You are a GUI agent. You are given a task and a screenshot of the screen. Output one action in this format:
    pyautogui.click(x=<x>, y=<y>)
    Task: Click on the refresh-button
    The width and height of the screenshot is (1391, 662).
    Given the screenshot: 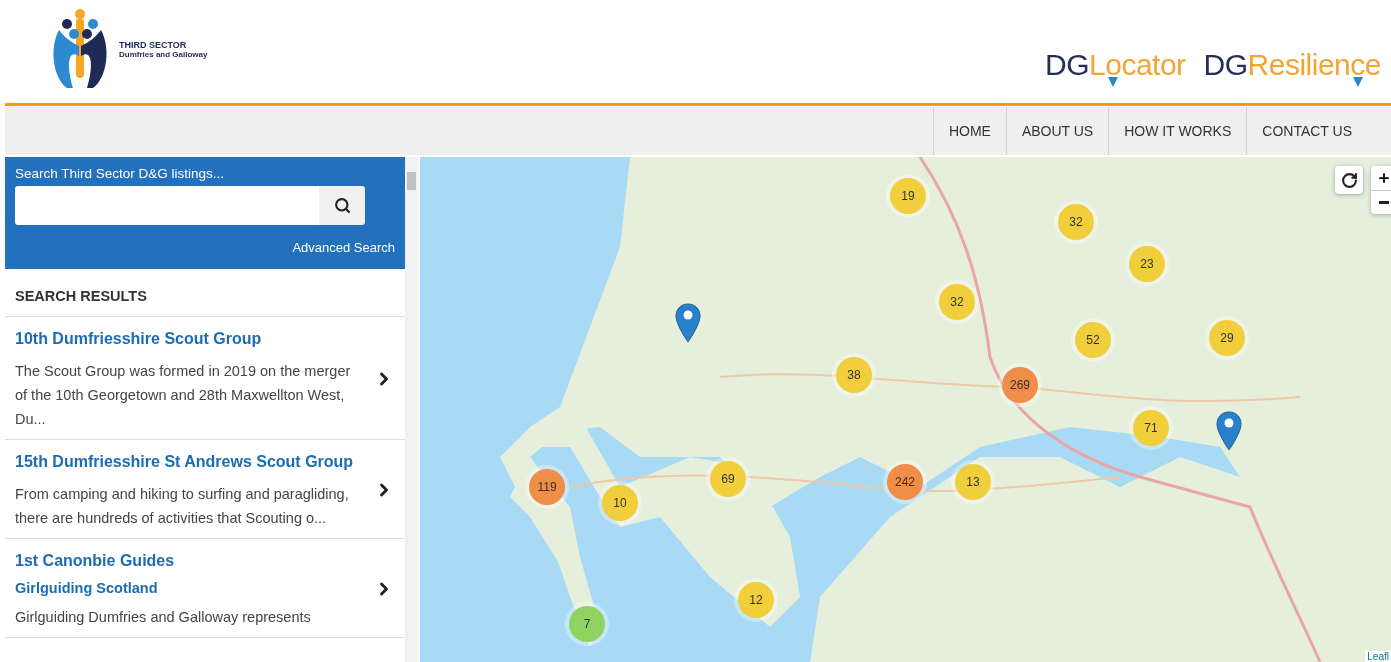 What is the action you would take?
    pyautogui.click(x=1349, y=180)
    